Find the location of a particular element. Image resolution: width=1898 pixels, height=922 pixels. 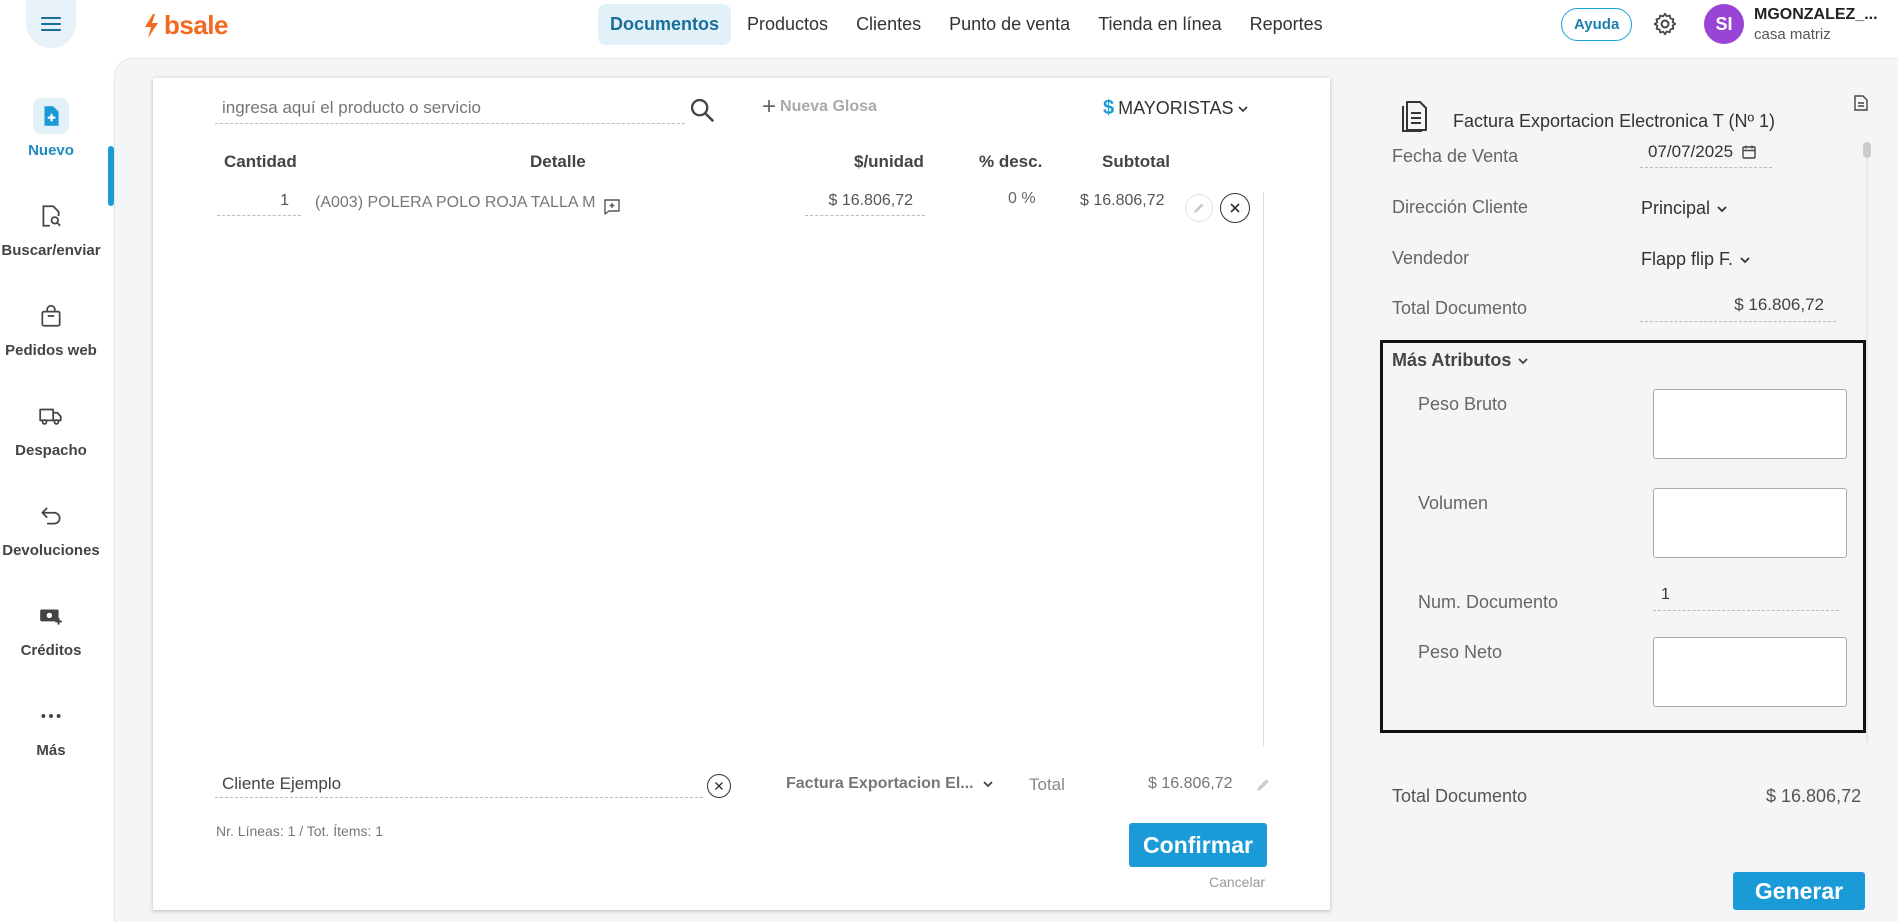

sidebar-item-label: Devoluciones is located at coordinates (51, 550).